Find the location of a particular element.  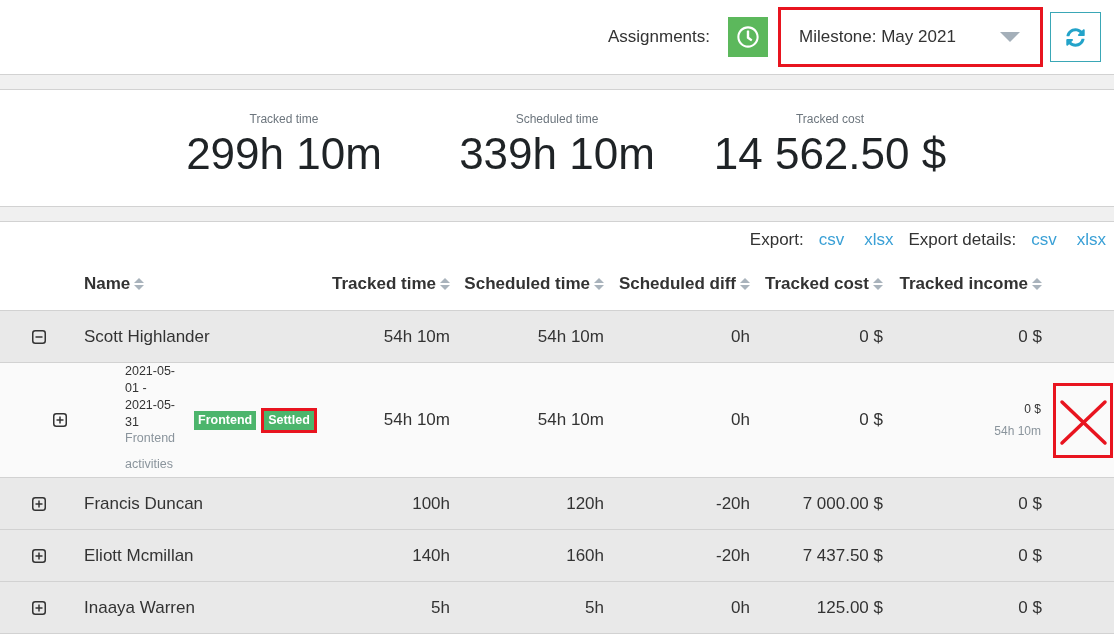

table-cell-text: 125.00 $ is located at coordinates (850, 607).